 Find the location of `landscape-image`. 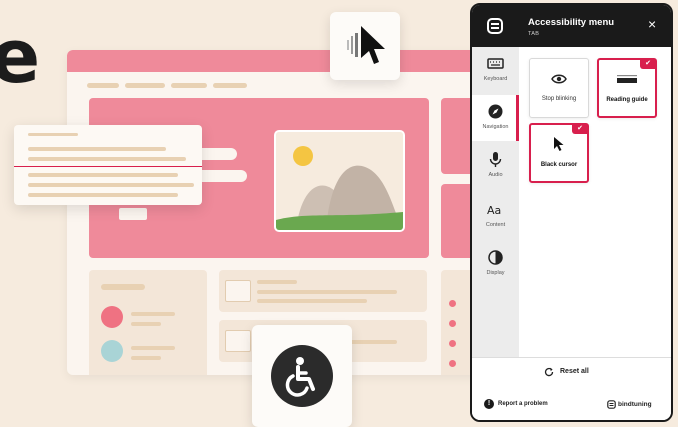

landscape-image is located at coordinates (339, 181).